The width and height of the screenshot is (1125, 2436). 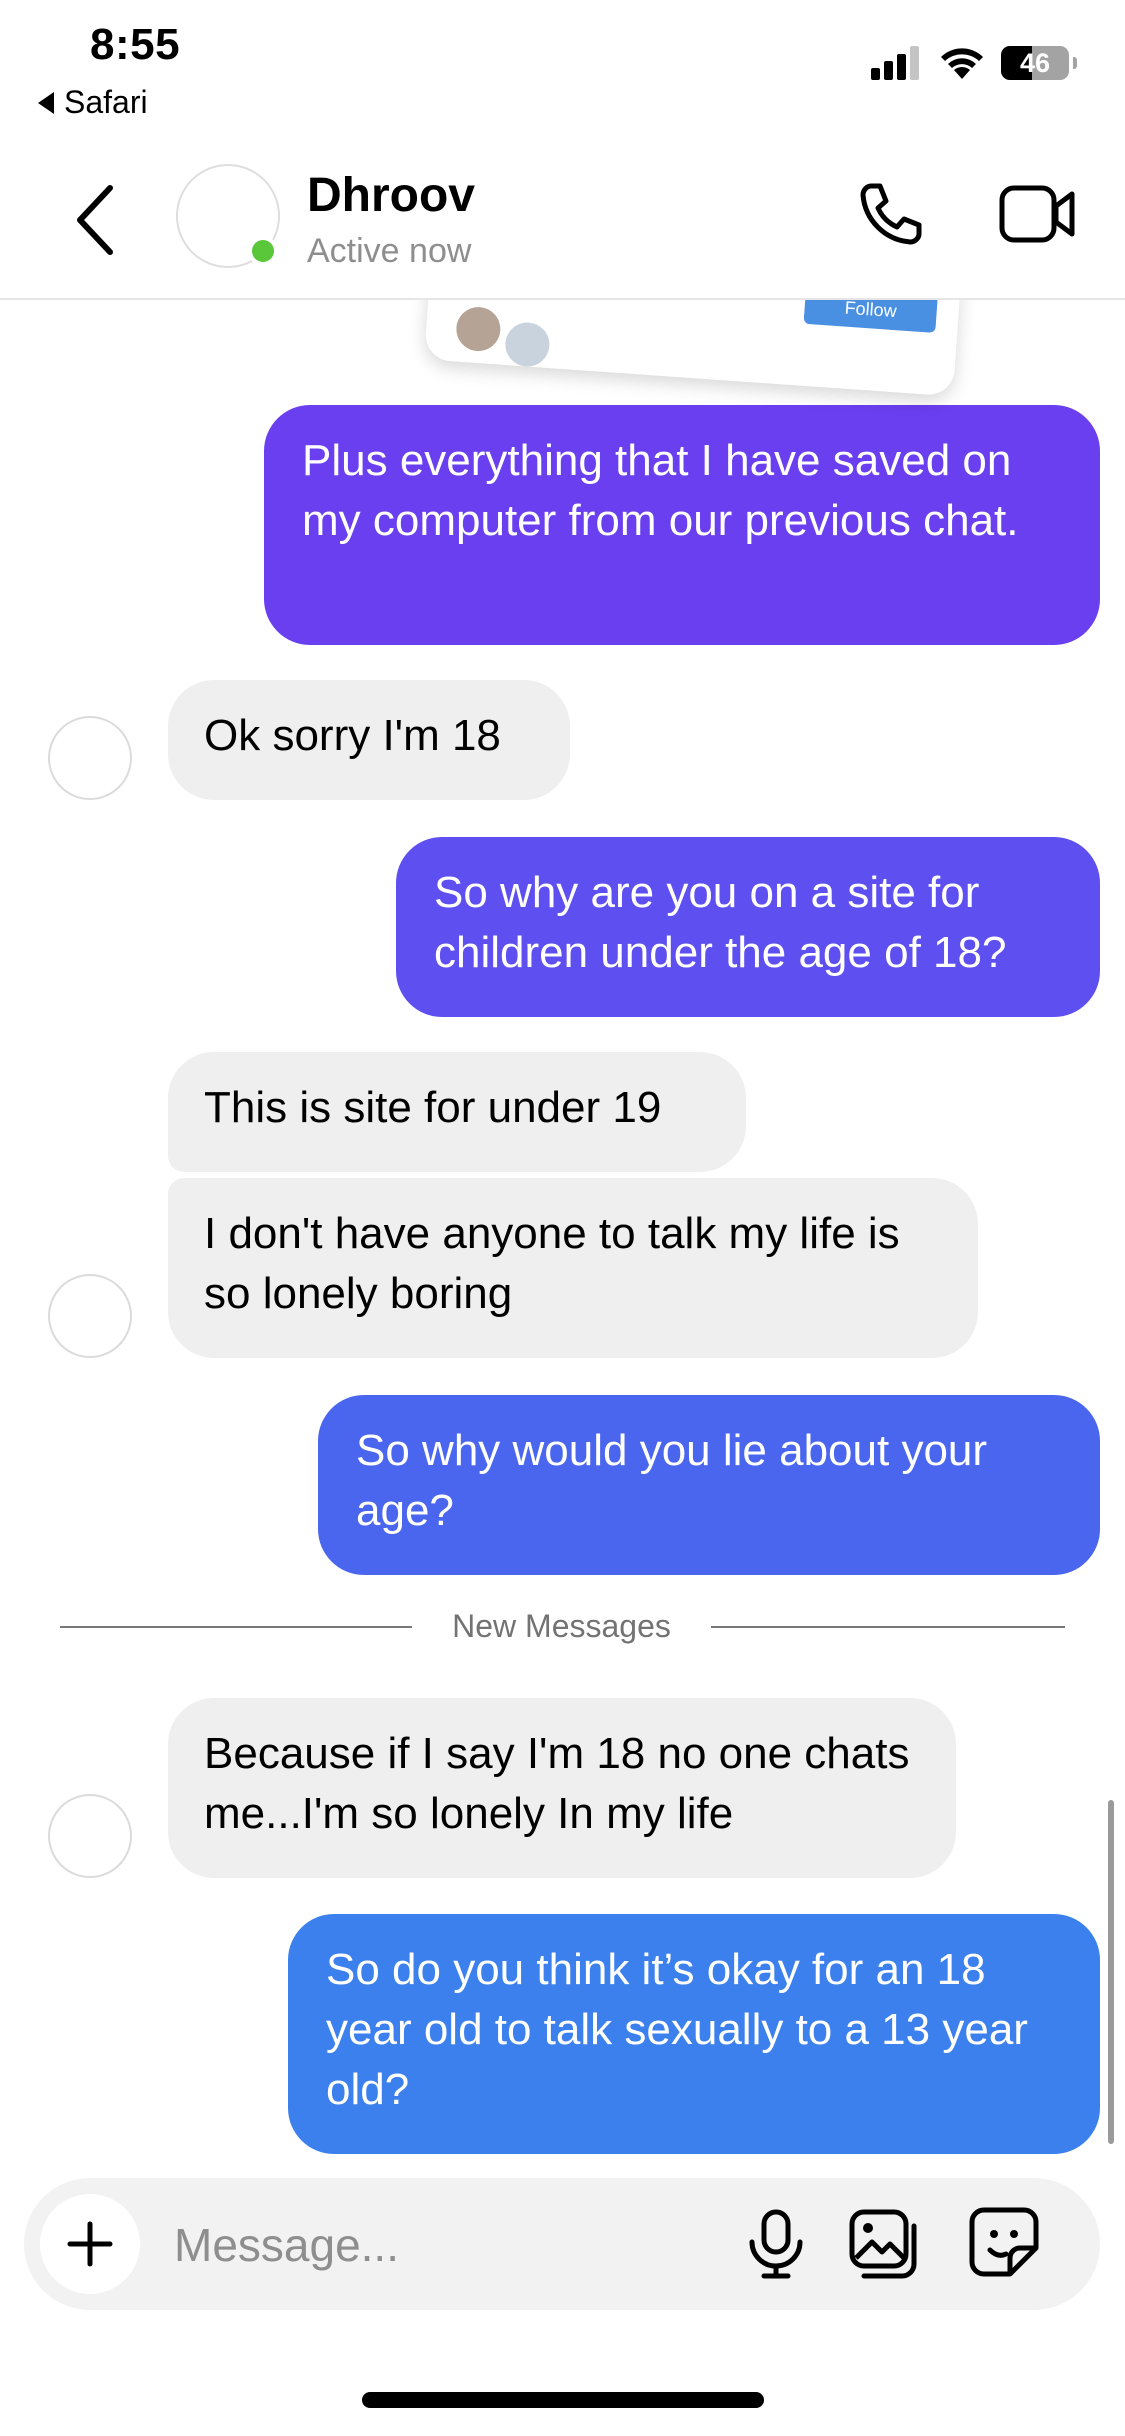 I want to click on online-status-dot, so click(x=263, y=251).